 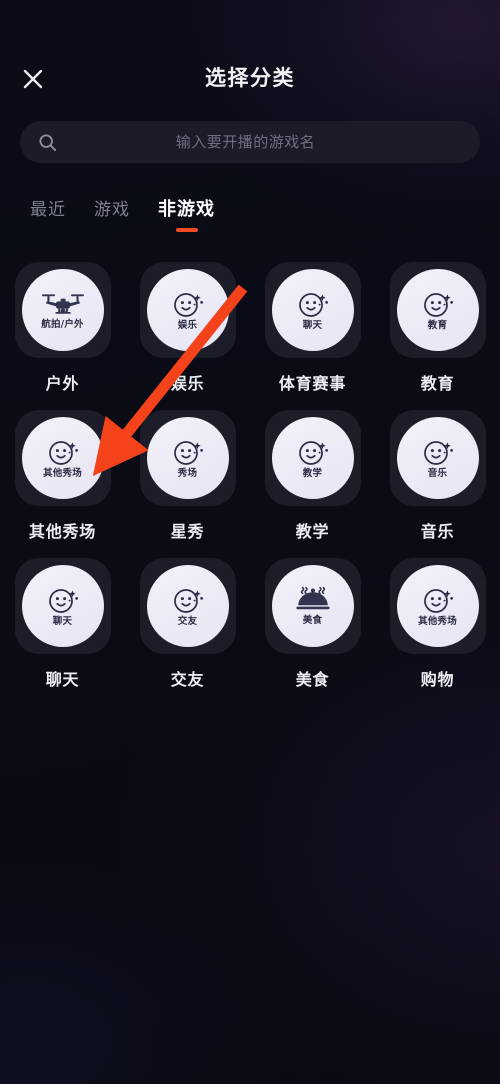 I want to click on tab-bar: 最近 游戏 非游戏, so click(x=122, y=215).